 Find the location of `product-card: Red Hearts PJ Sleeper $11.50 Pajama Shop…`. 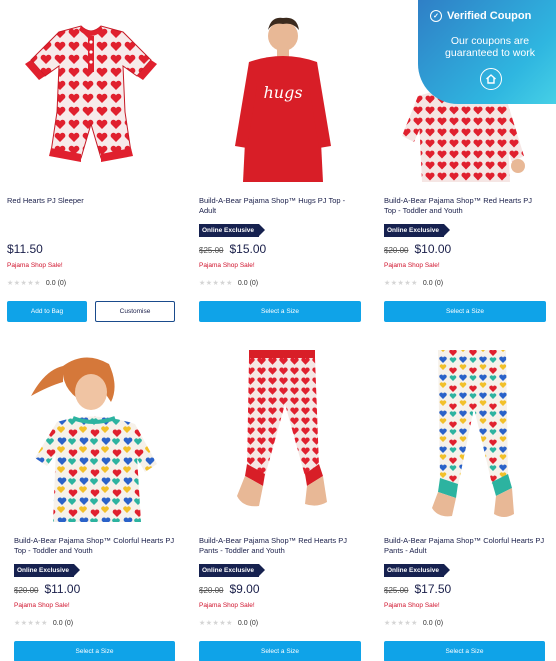

product-card: Red Hearts PJ Sleeper $11.50 Pajama Shop… is located at coordinates (91, 166).